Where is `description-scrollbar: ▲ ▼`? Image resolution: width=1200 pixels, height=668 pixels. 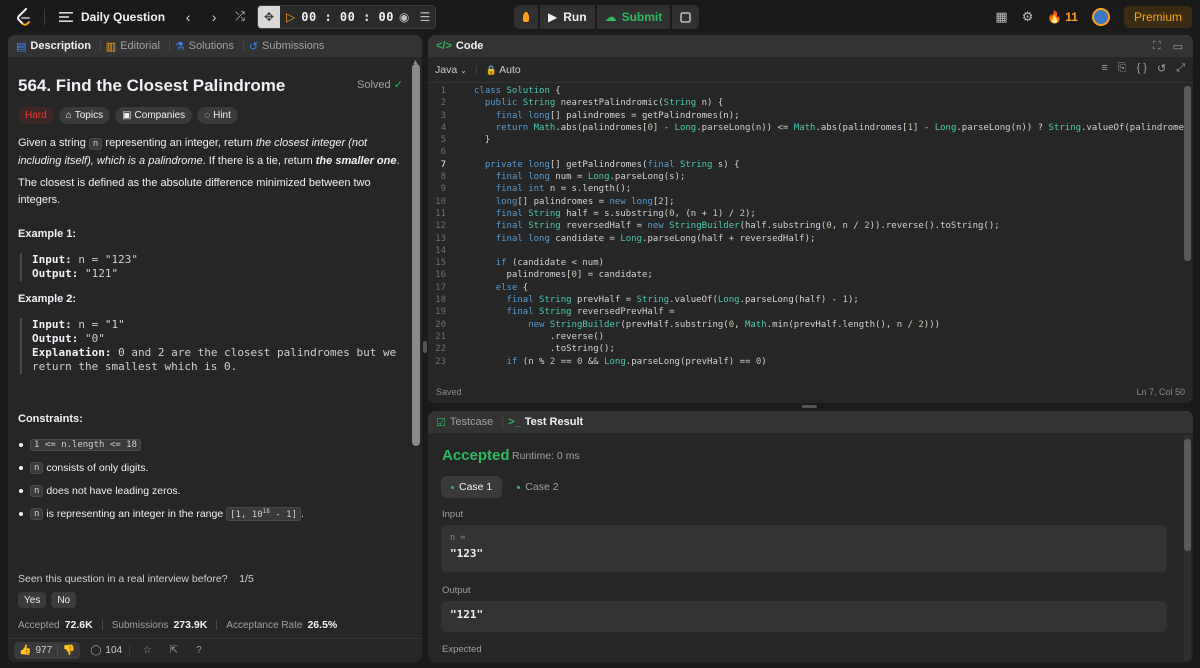
description-scrollbar: ▲ ▼ is located at coordinates (416, 360).